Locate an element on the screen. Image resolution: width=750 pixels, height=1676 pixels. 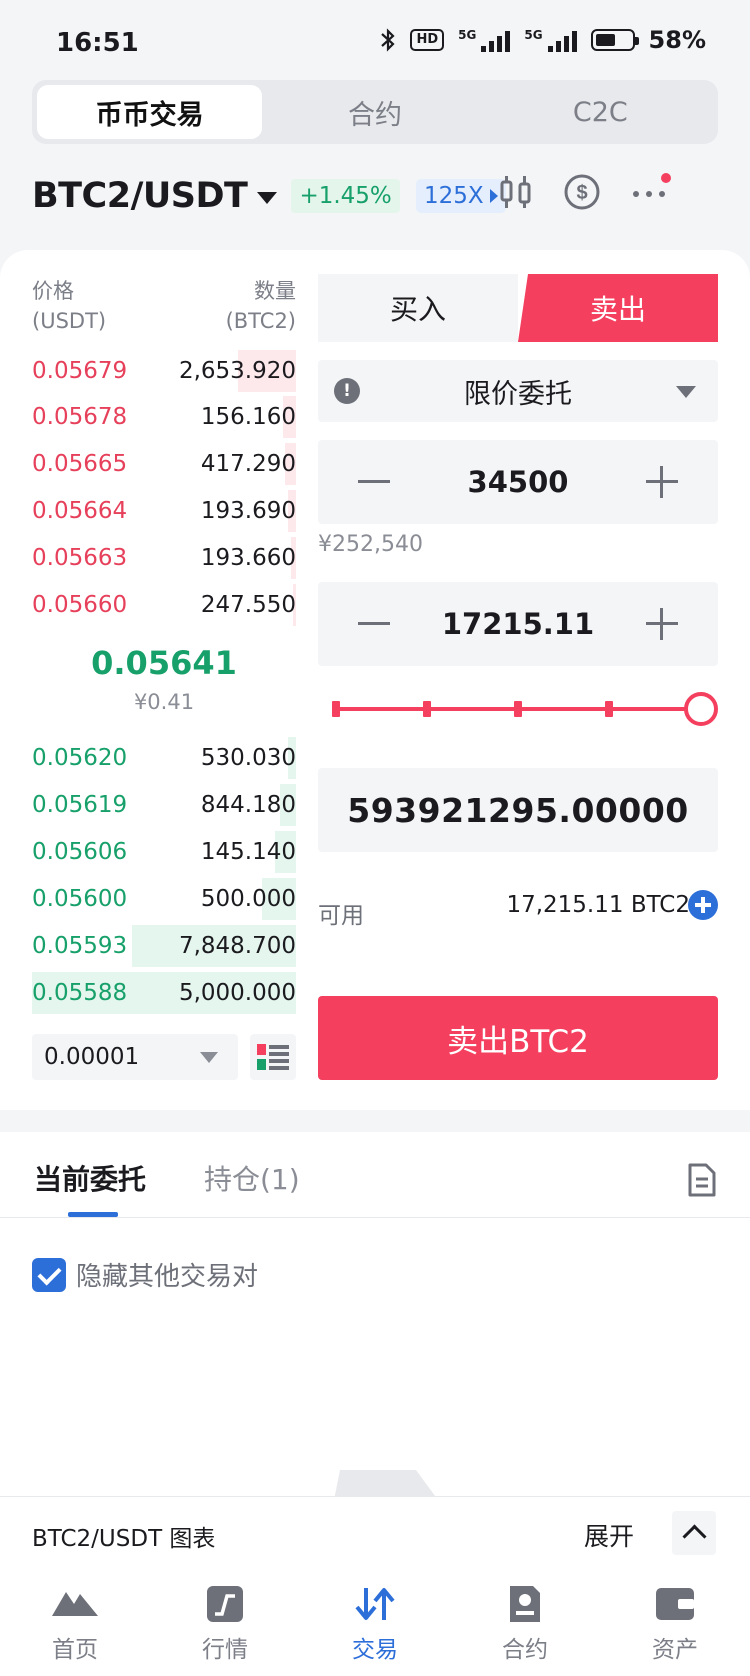
tab-positions: 持仓(1) is located at coordinates (252, 1178).